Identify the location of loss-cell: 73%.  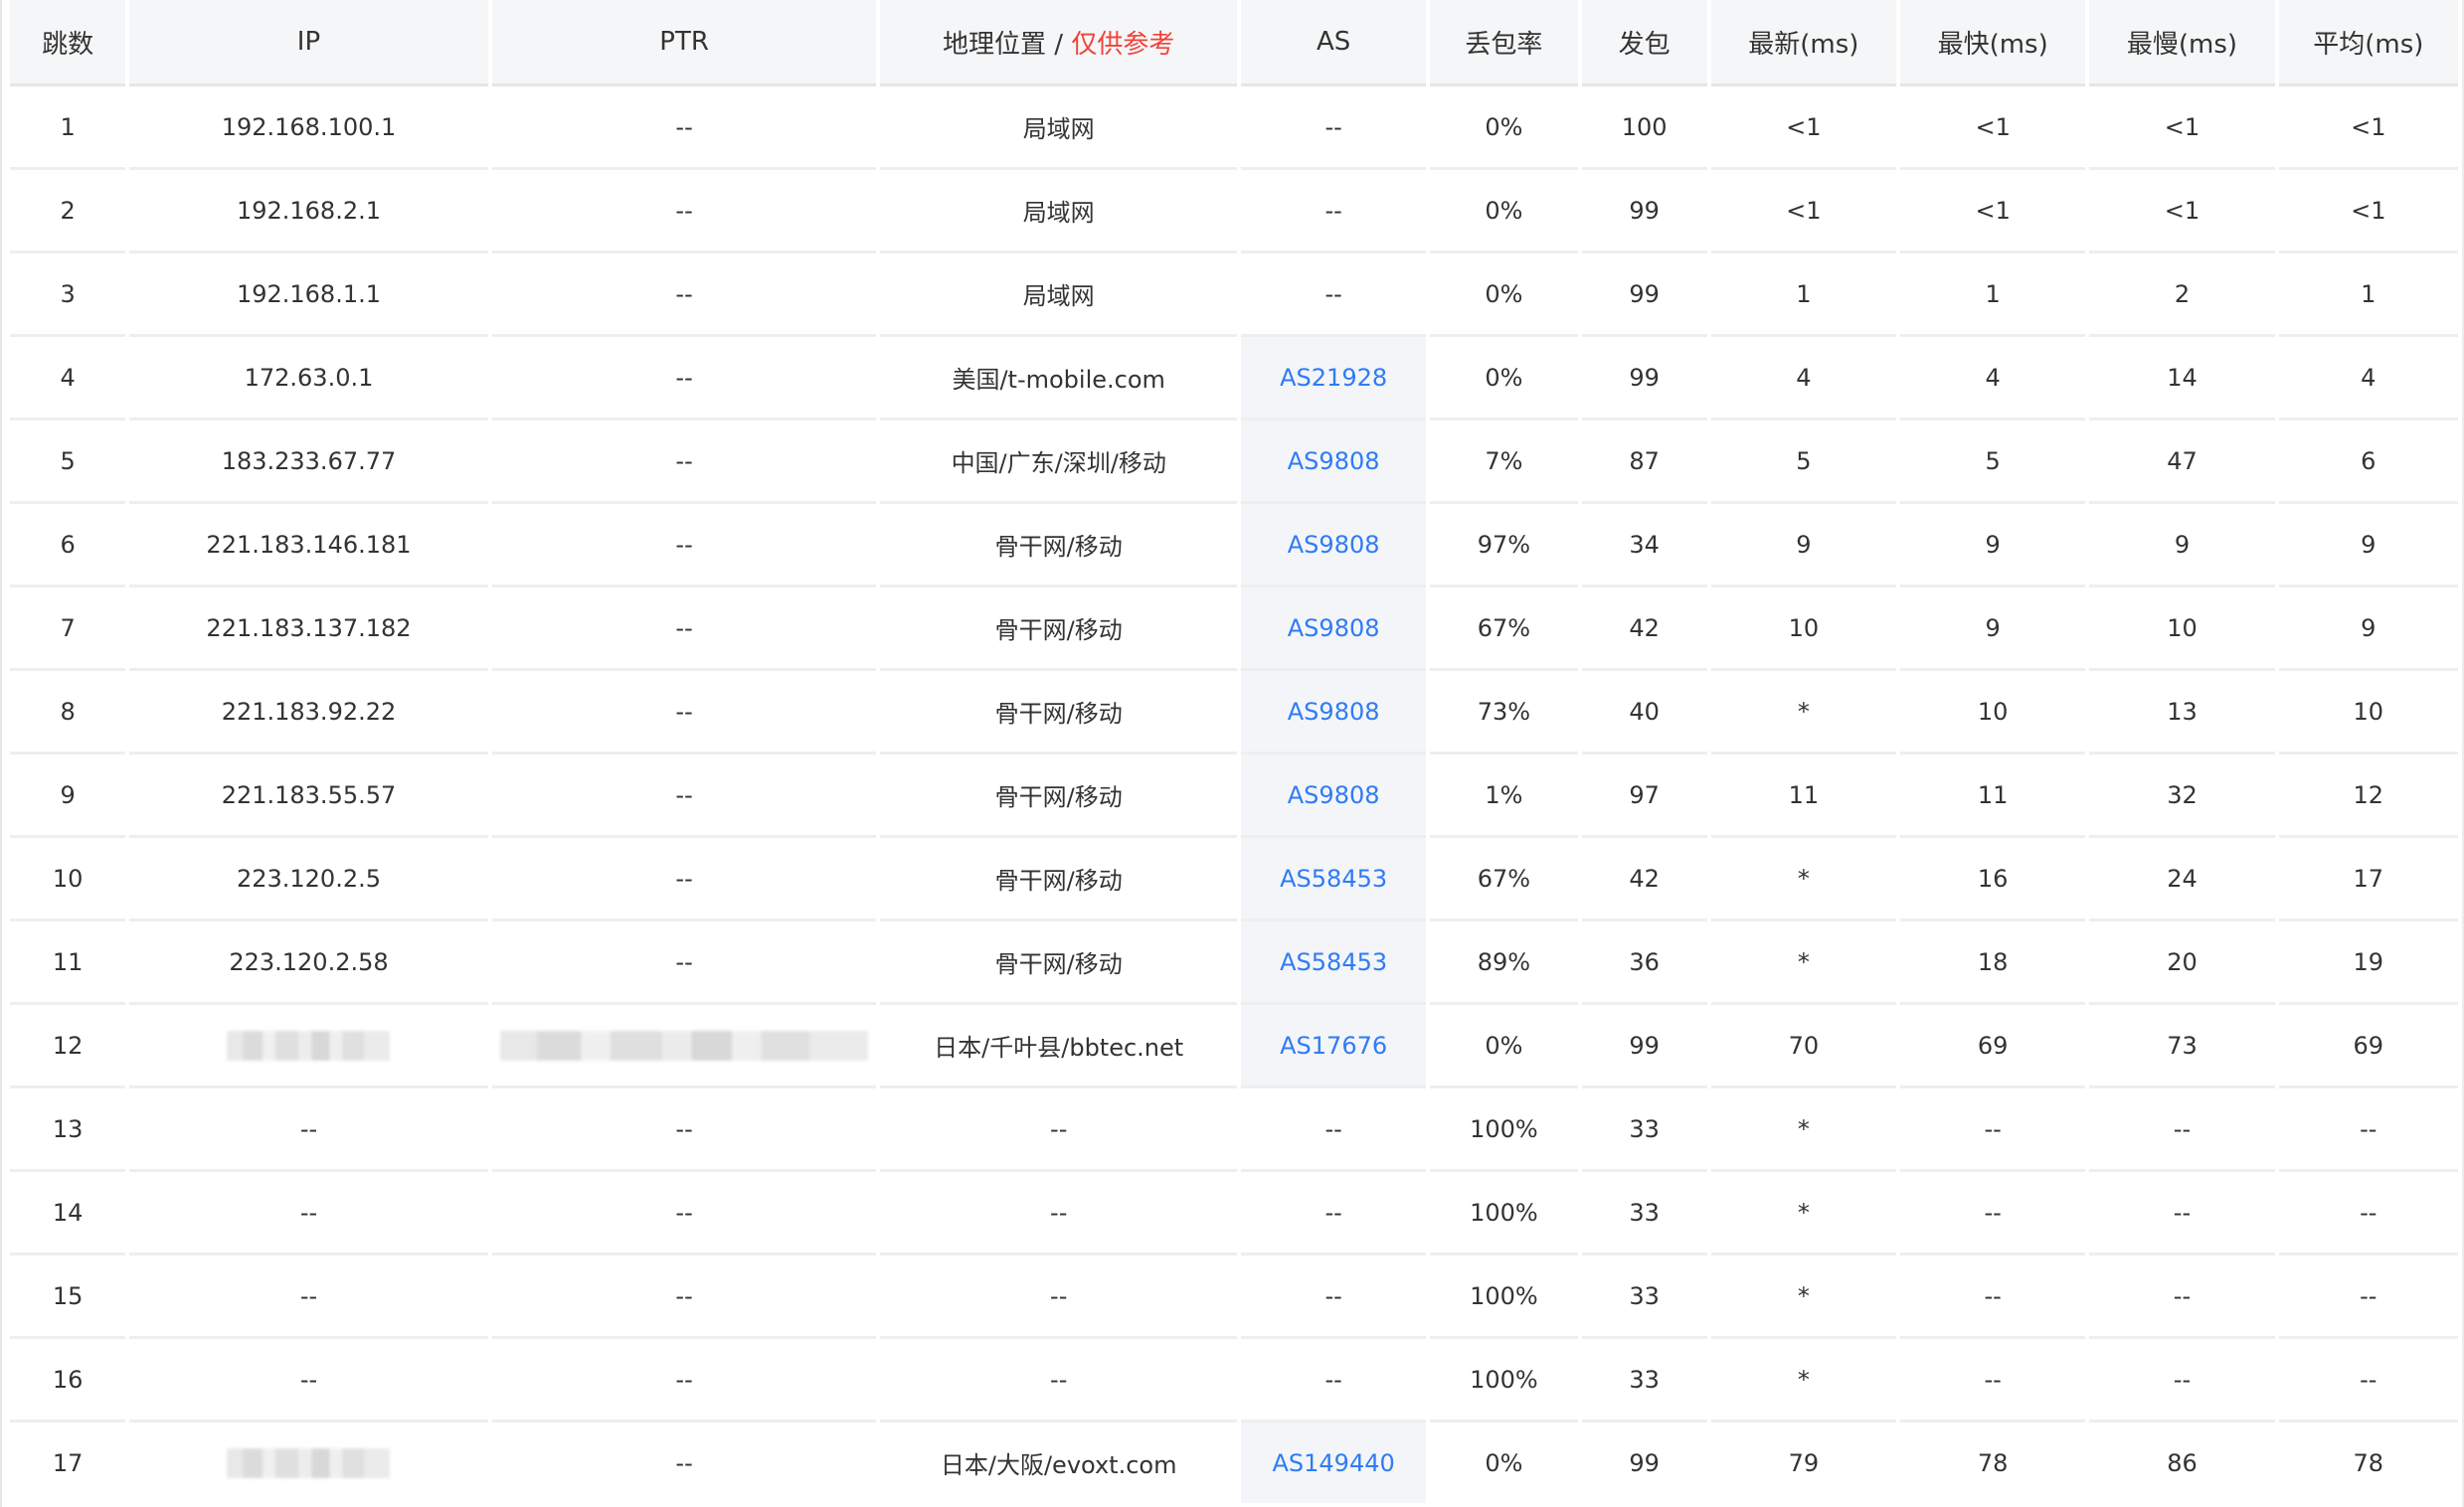
(1504, 713).